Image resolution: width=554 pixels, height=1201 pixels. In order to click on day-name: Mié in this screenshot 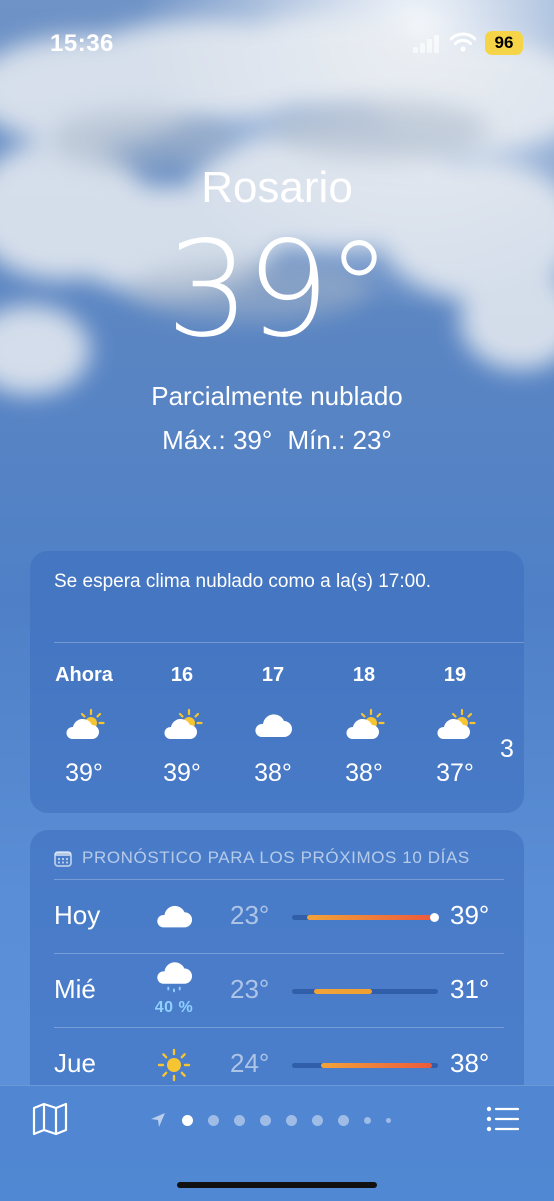, I will do `click(75, 989)`.